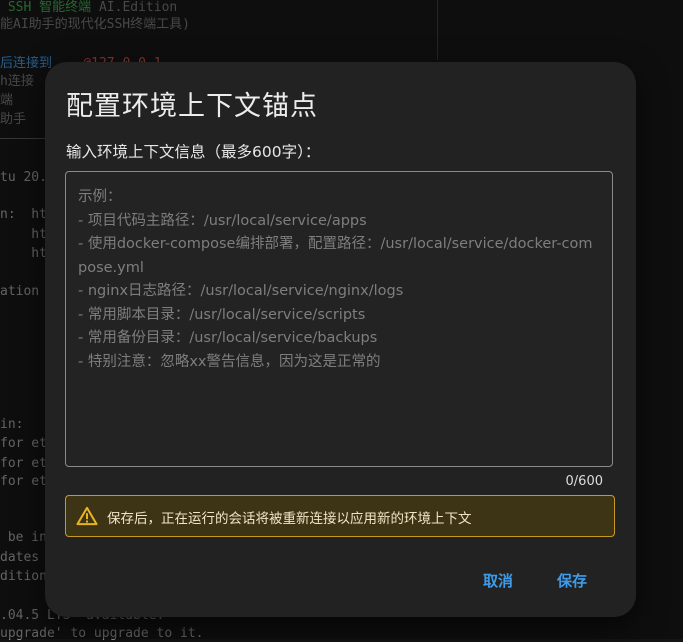 The width and height of the screenshot is (683, 642). Describe the element at coordinates (192, 106) in the screenshot. I see `dialog-title: 配置环境上下文锚点` at that location.